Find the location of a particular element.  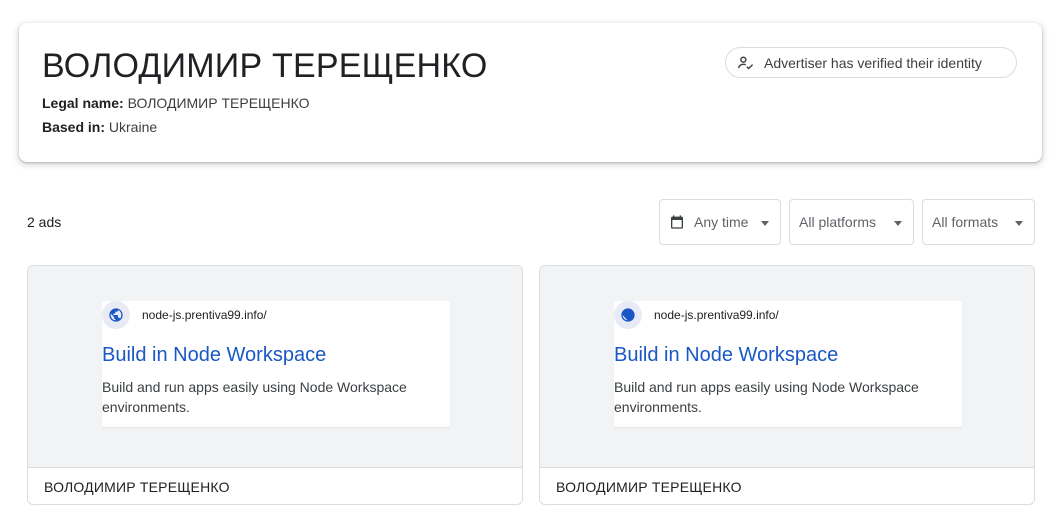

formats-filter-dropdown: All formats is located at coordinates (978, 222).